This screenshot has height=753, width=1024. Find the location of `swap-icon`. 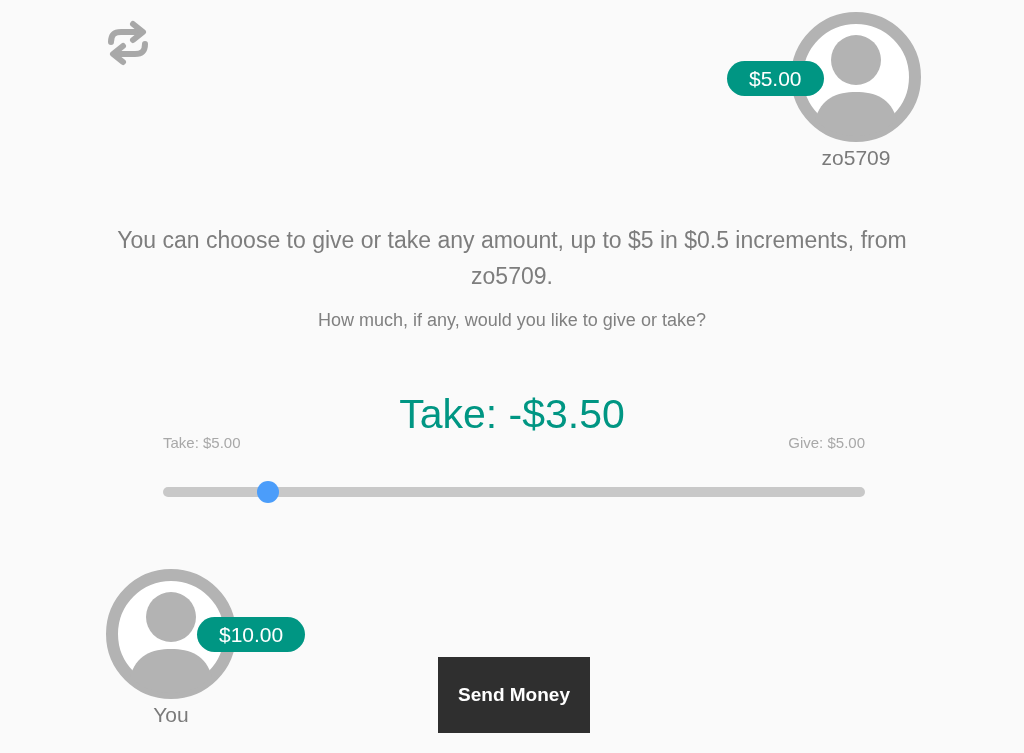

swap-icon is located at coordinates (128, 43).